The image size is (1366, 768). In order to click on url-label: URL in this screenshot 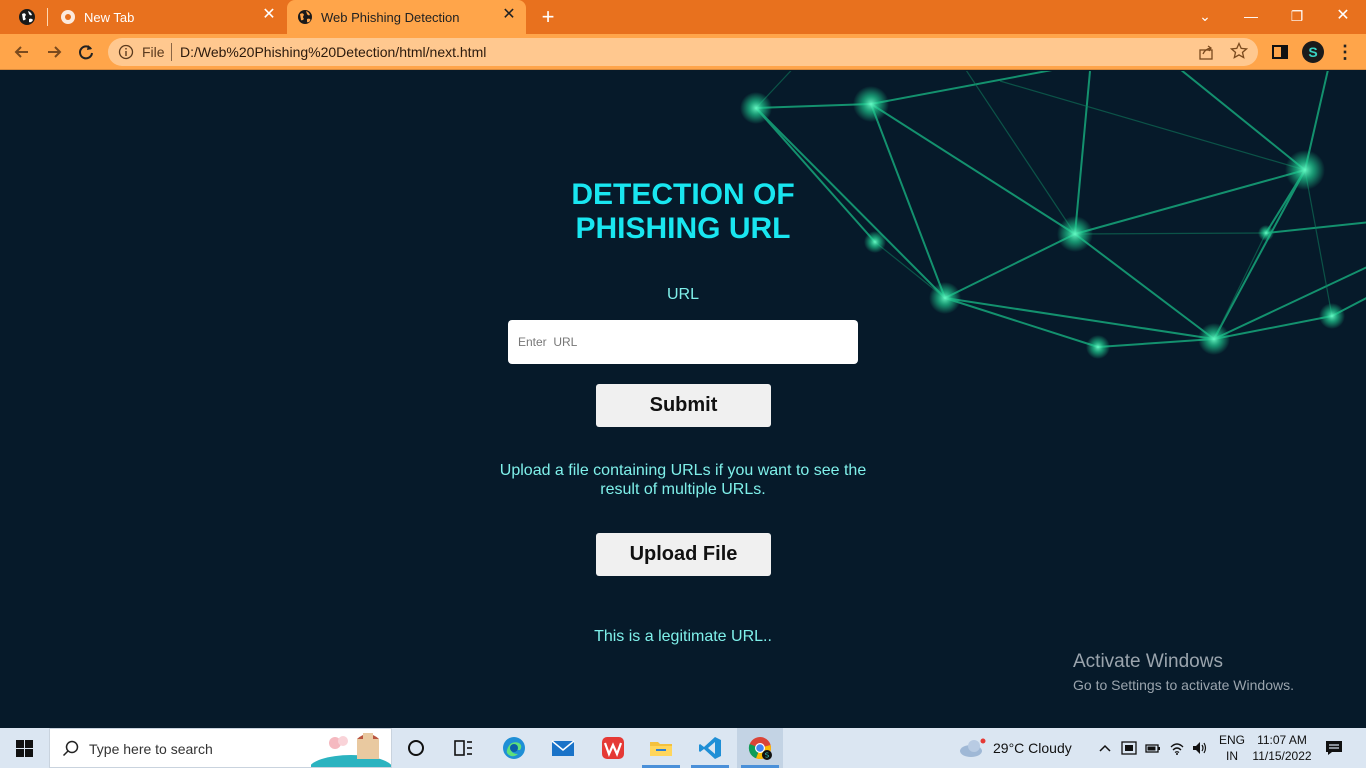, I will do `click(682, 294)`.